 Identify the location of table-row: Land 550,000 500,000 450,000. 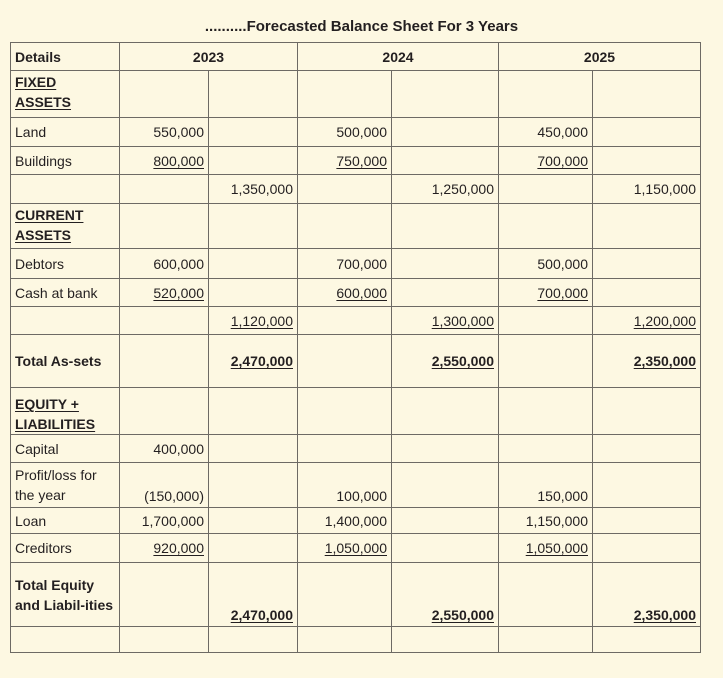
(355, 132).